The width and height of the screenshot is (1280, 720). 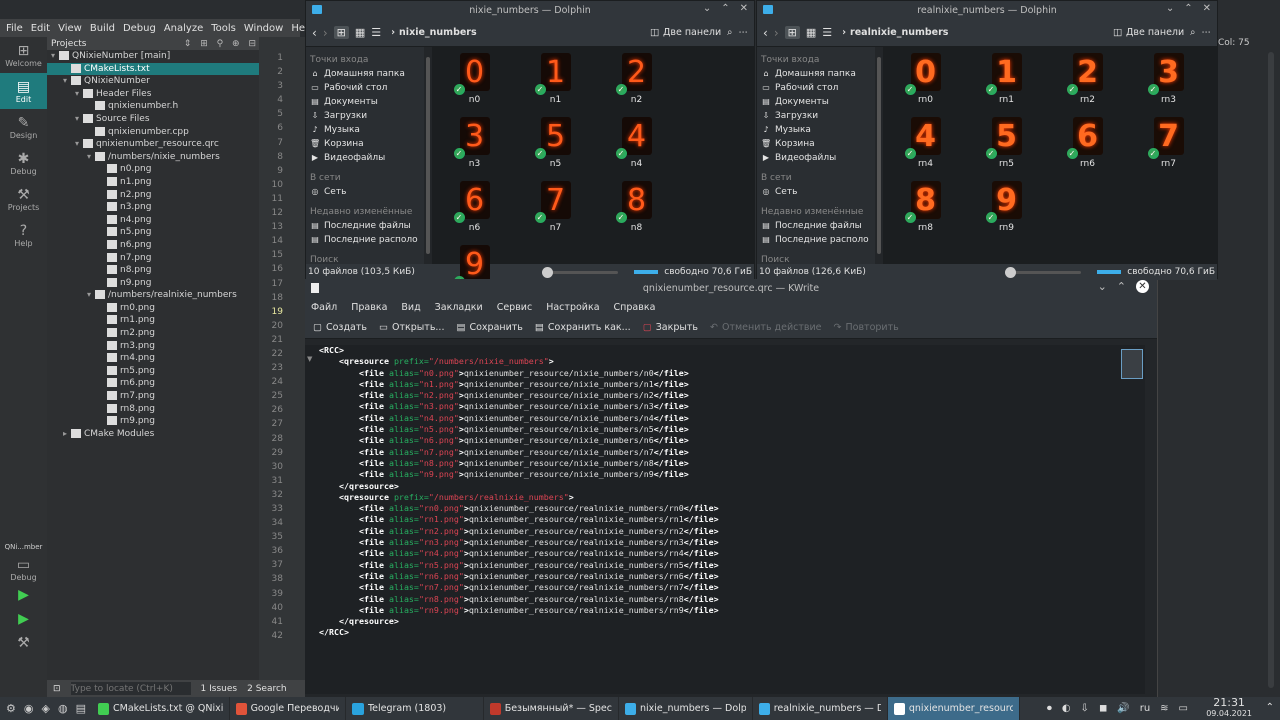 I want to click on mode-welcome: ⊞ Welcome, so click(x=23, y=55).